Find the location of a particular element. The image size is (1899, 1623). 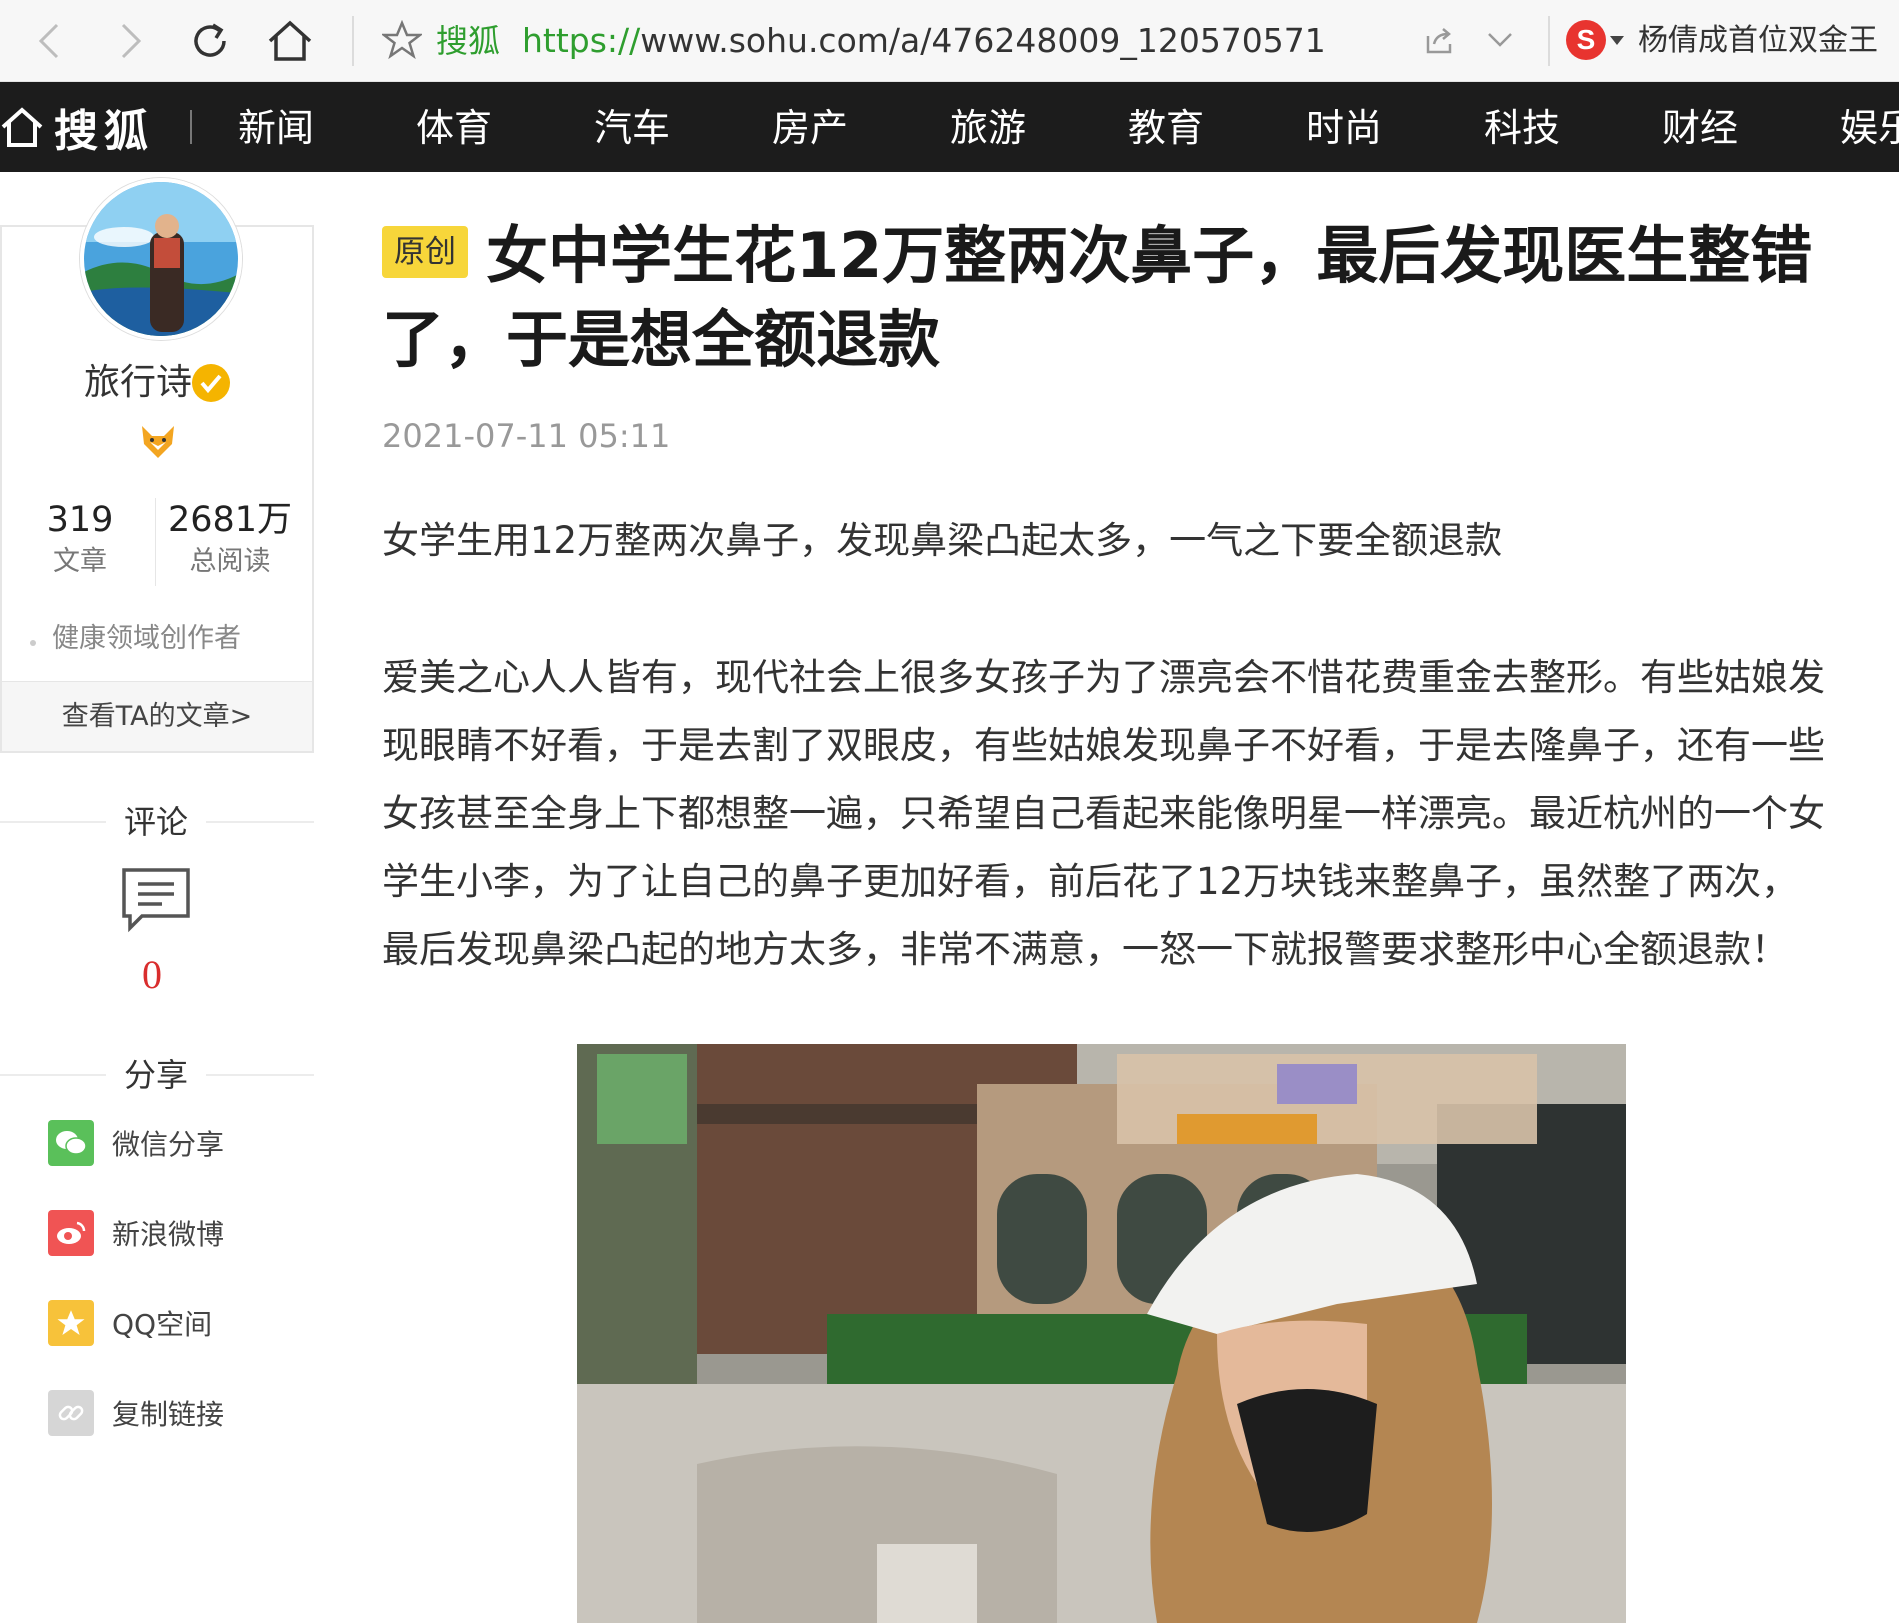

share-weibo-button: 新浪微博 is located at coordinates (136, 1233).